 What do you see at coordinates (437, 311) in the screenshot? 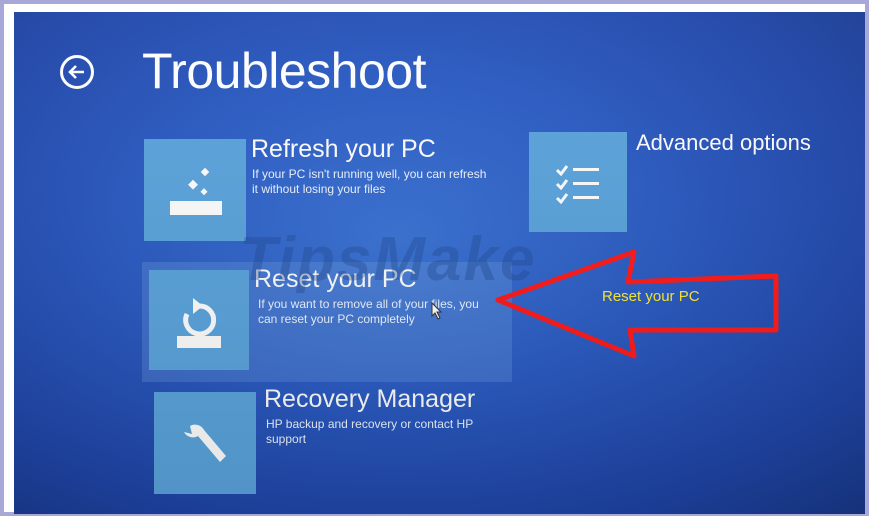
I see `mouse-cursor-icon` at bounding box center [437, 311].